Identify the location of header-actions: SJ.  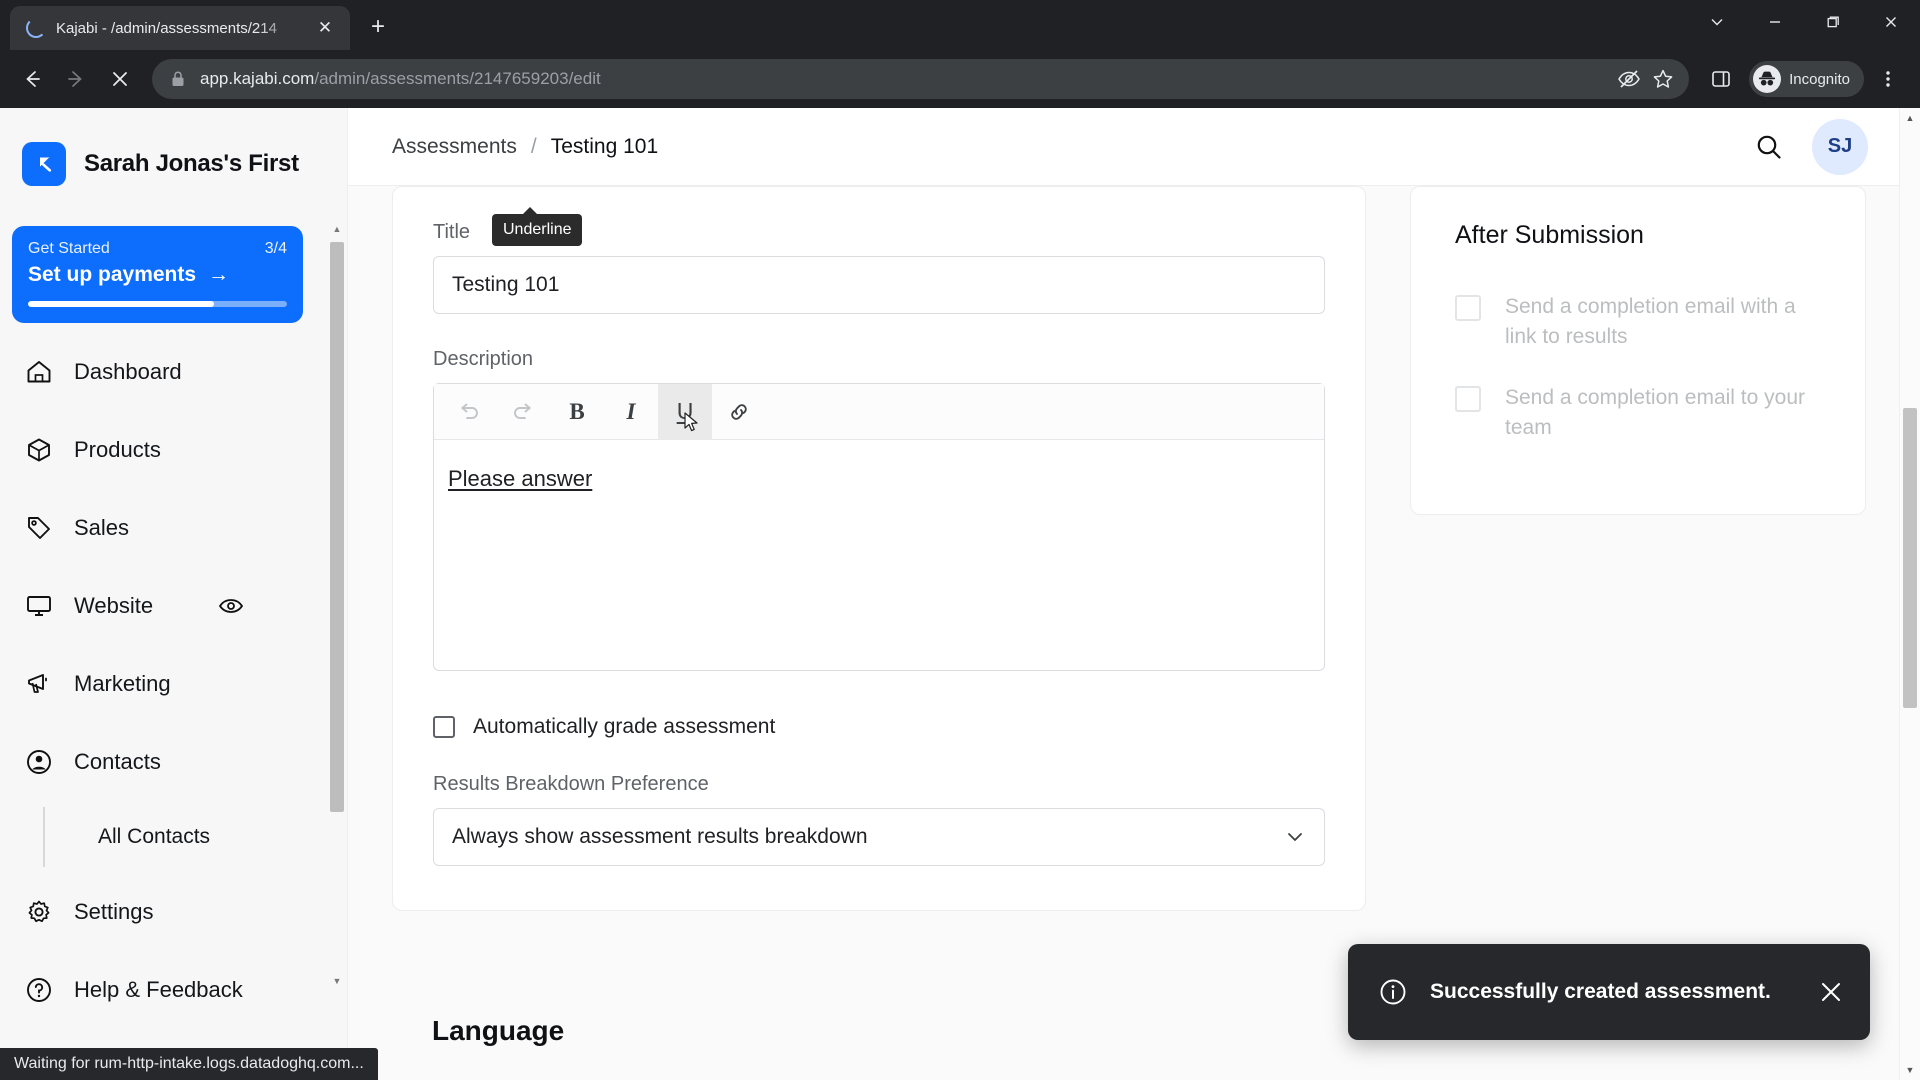
(1811, 146).